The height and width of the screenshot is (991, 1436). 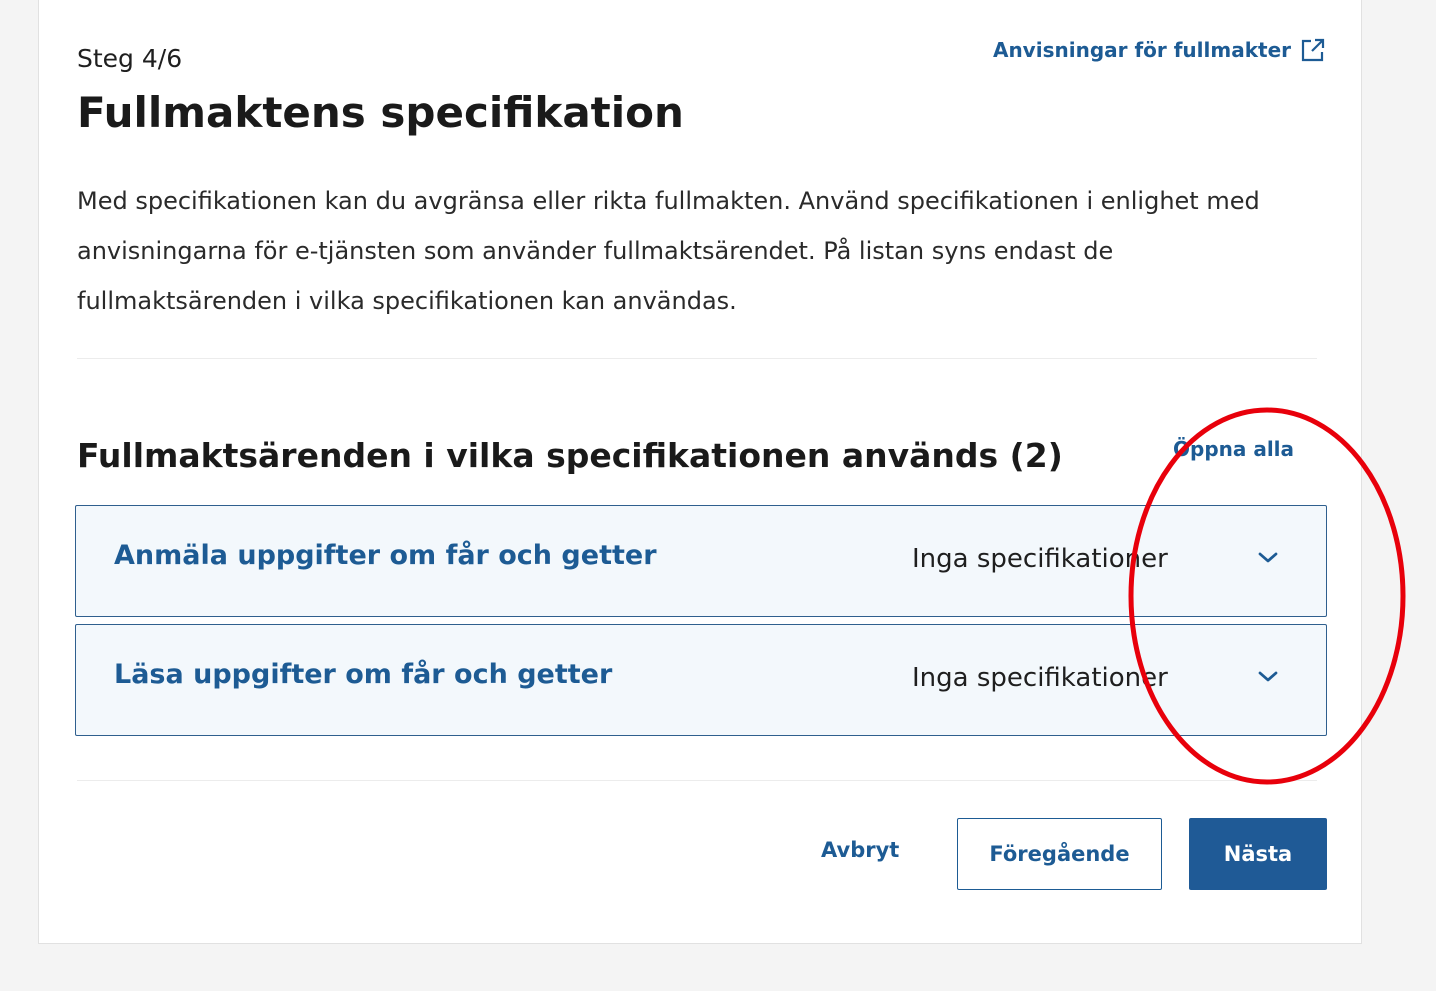 I want to click on step-indicator: Steg 4/6, so click(x=130, y=58).